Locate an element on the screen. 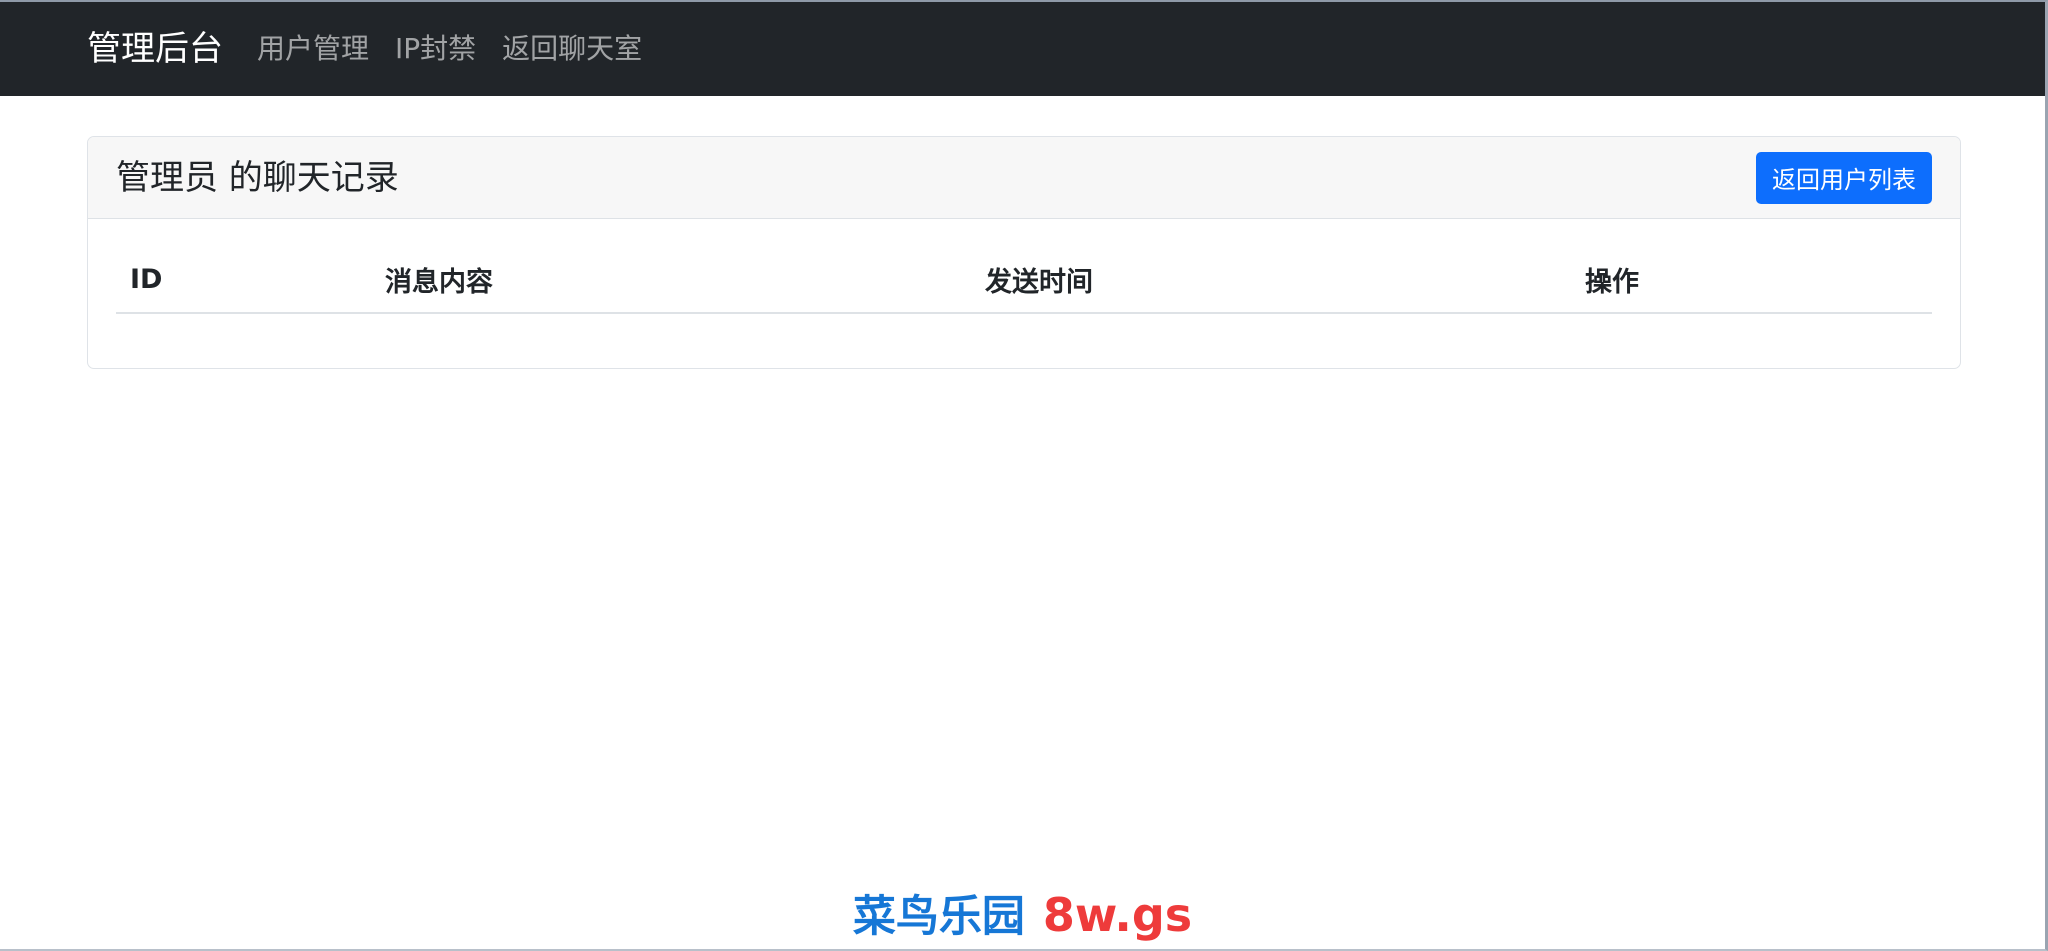  watermark-chinese-text: 菜鸟乐园 is located at coordinates (938, 917).